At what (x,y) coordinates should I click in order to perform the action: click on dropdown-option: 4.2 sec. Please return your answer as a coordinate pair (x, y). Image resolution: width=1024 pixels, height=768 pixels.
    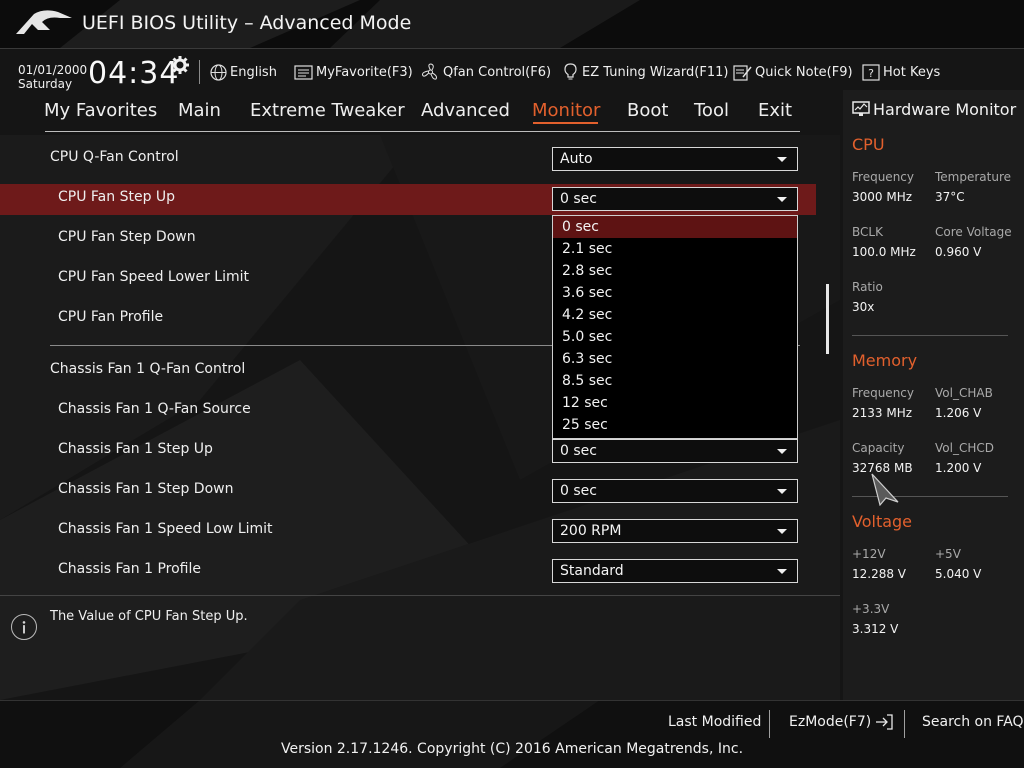
    Looking at the image, I should click on (675, 315).